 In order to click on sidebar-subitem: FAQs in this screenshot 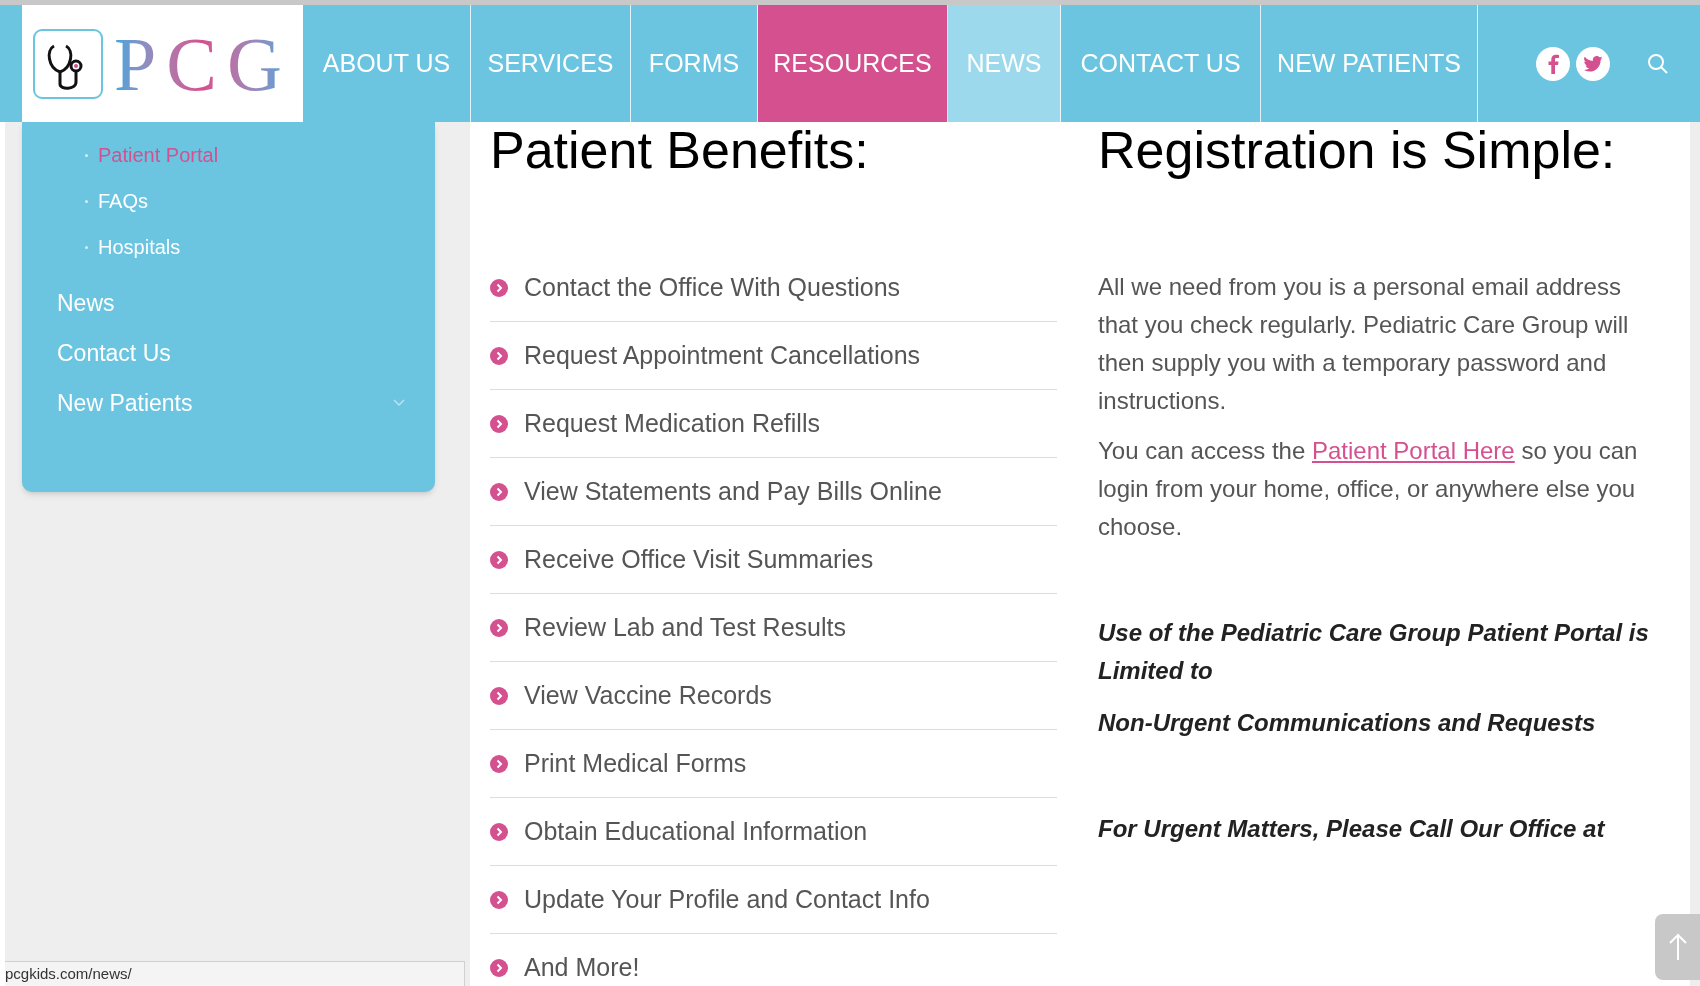, I will do `click(123, 201)`.